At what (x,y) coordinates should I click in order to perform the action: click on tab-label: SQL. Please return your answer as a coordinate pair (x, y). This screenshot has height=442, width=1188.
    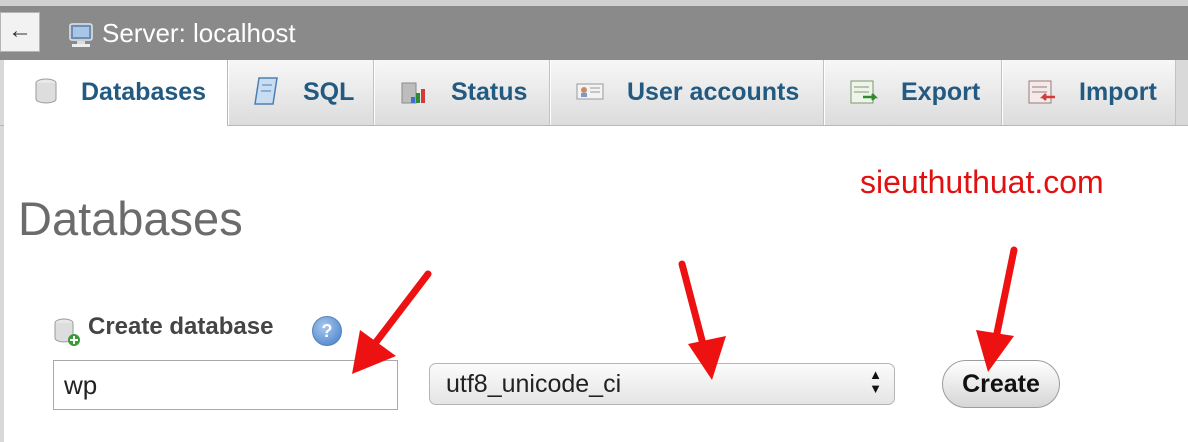
    Looking at the image, I should click on (329, 92).